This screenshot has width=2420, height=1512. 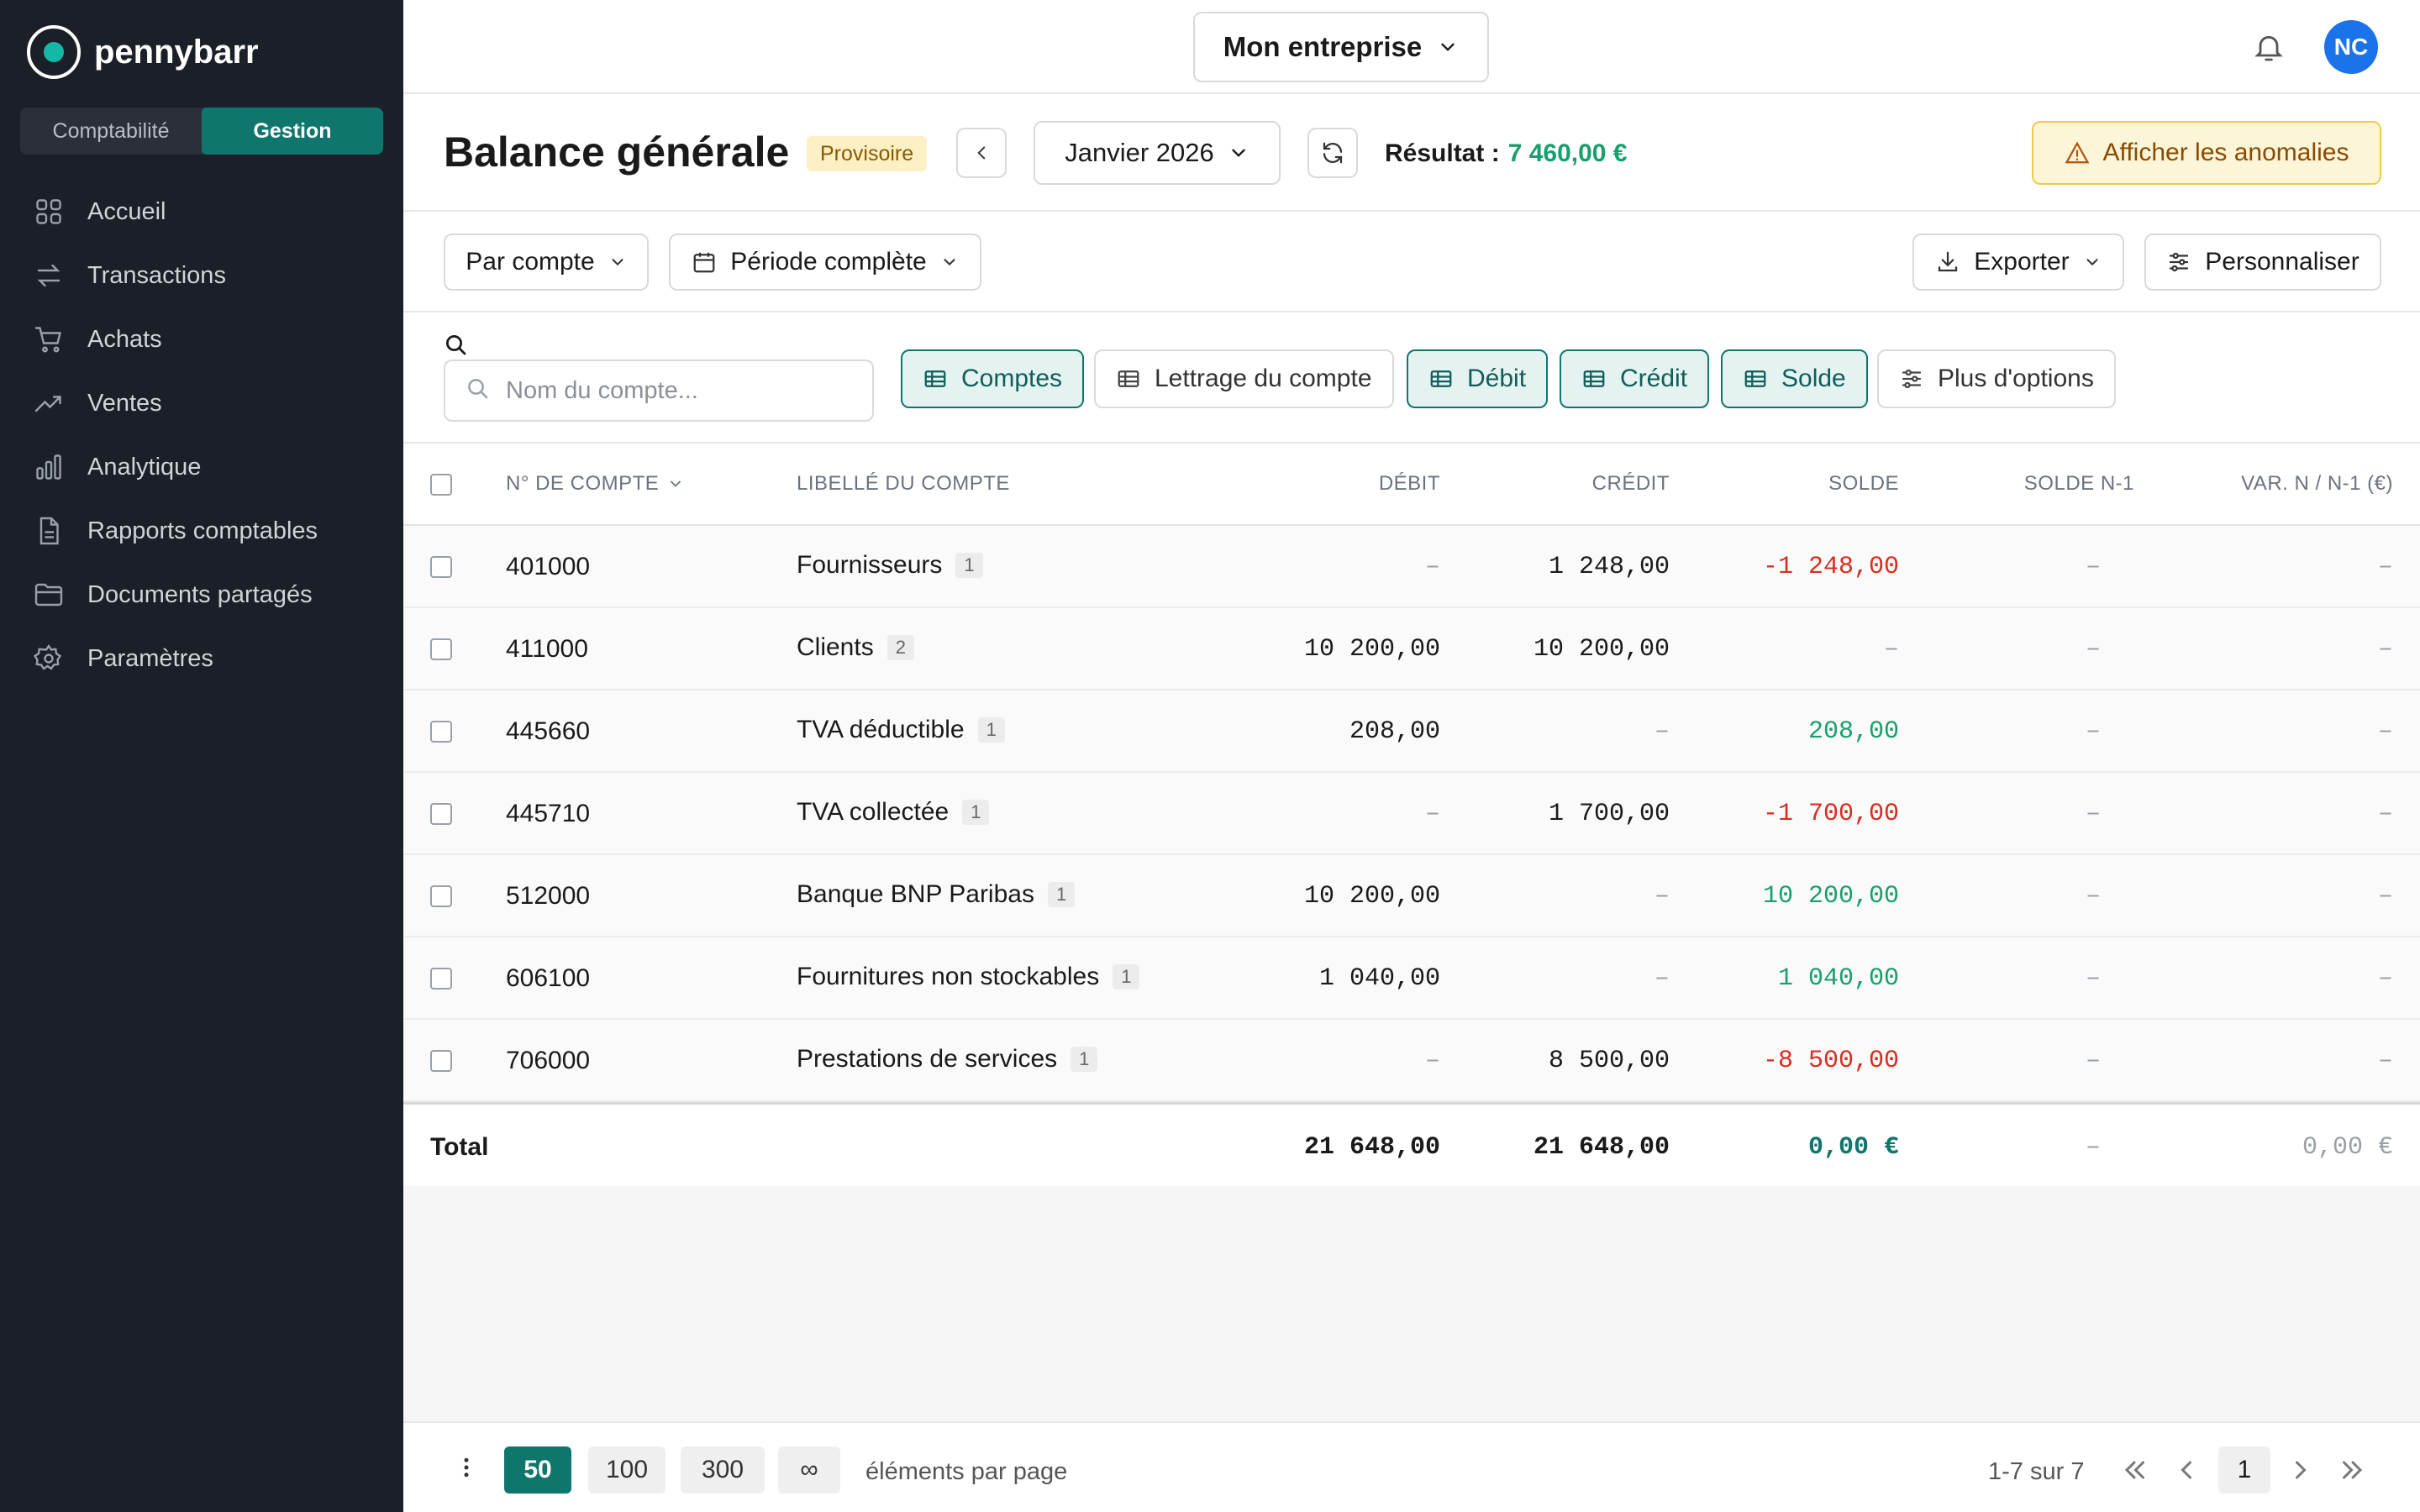 What do you see at coordinates (1394, 731) in the screenshot?
I see `debit-value: 208,00` at bounding box center [1394, 731].